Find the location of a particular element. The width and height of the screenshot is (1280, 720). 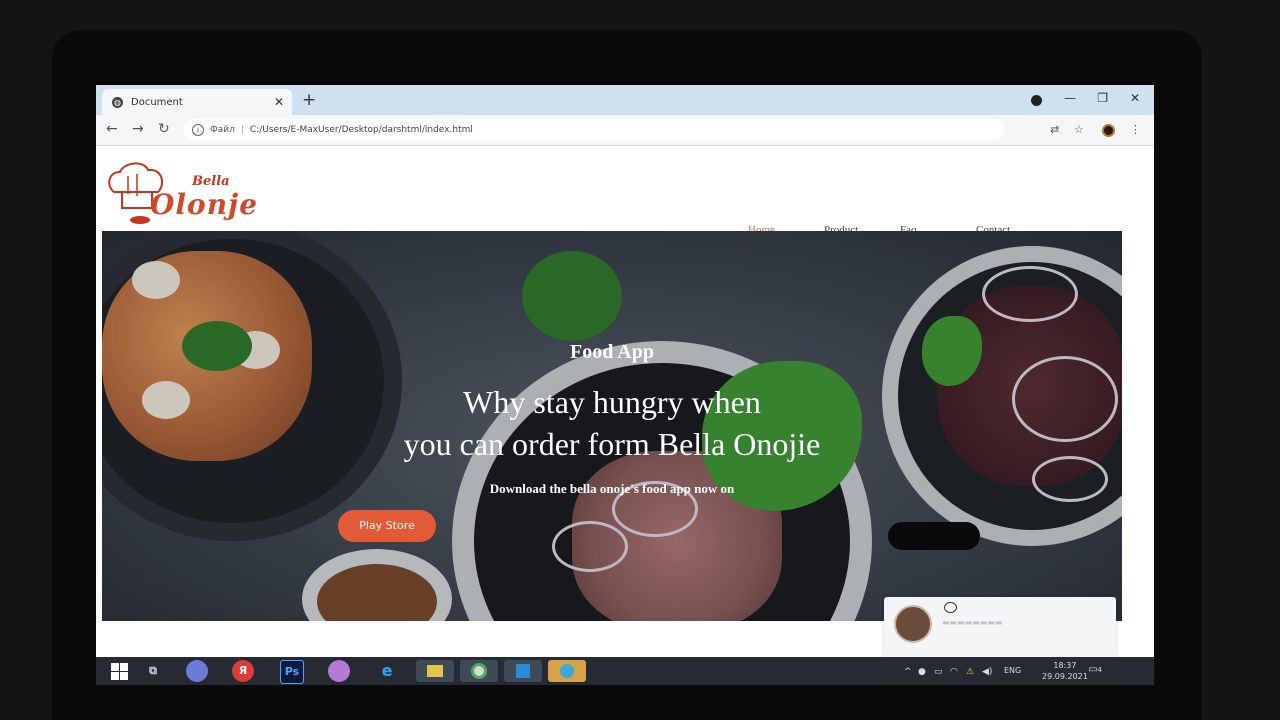

chat-widget: ▬▬▬▬▬▬▬▬ is located at coordinates (1000, 627).